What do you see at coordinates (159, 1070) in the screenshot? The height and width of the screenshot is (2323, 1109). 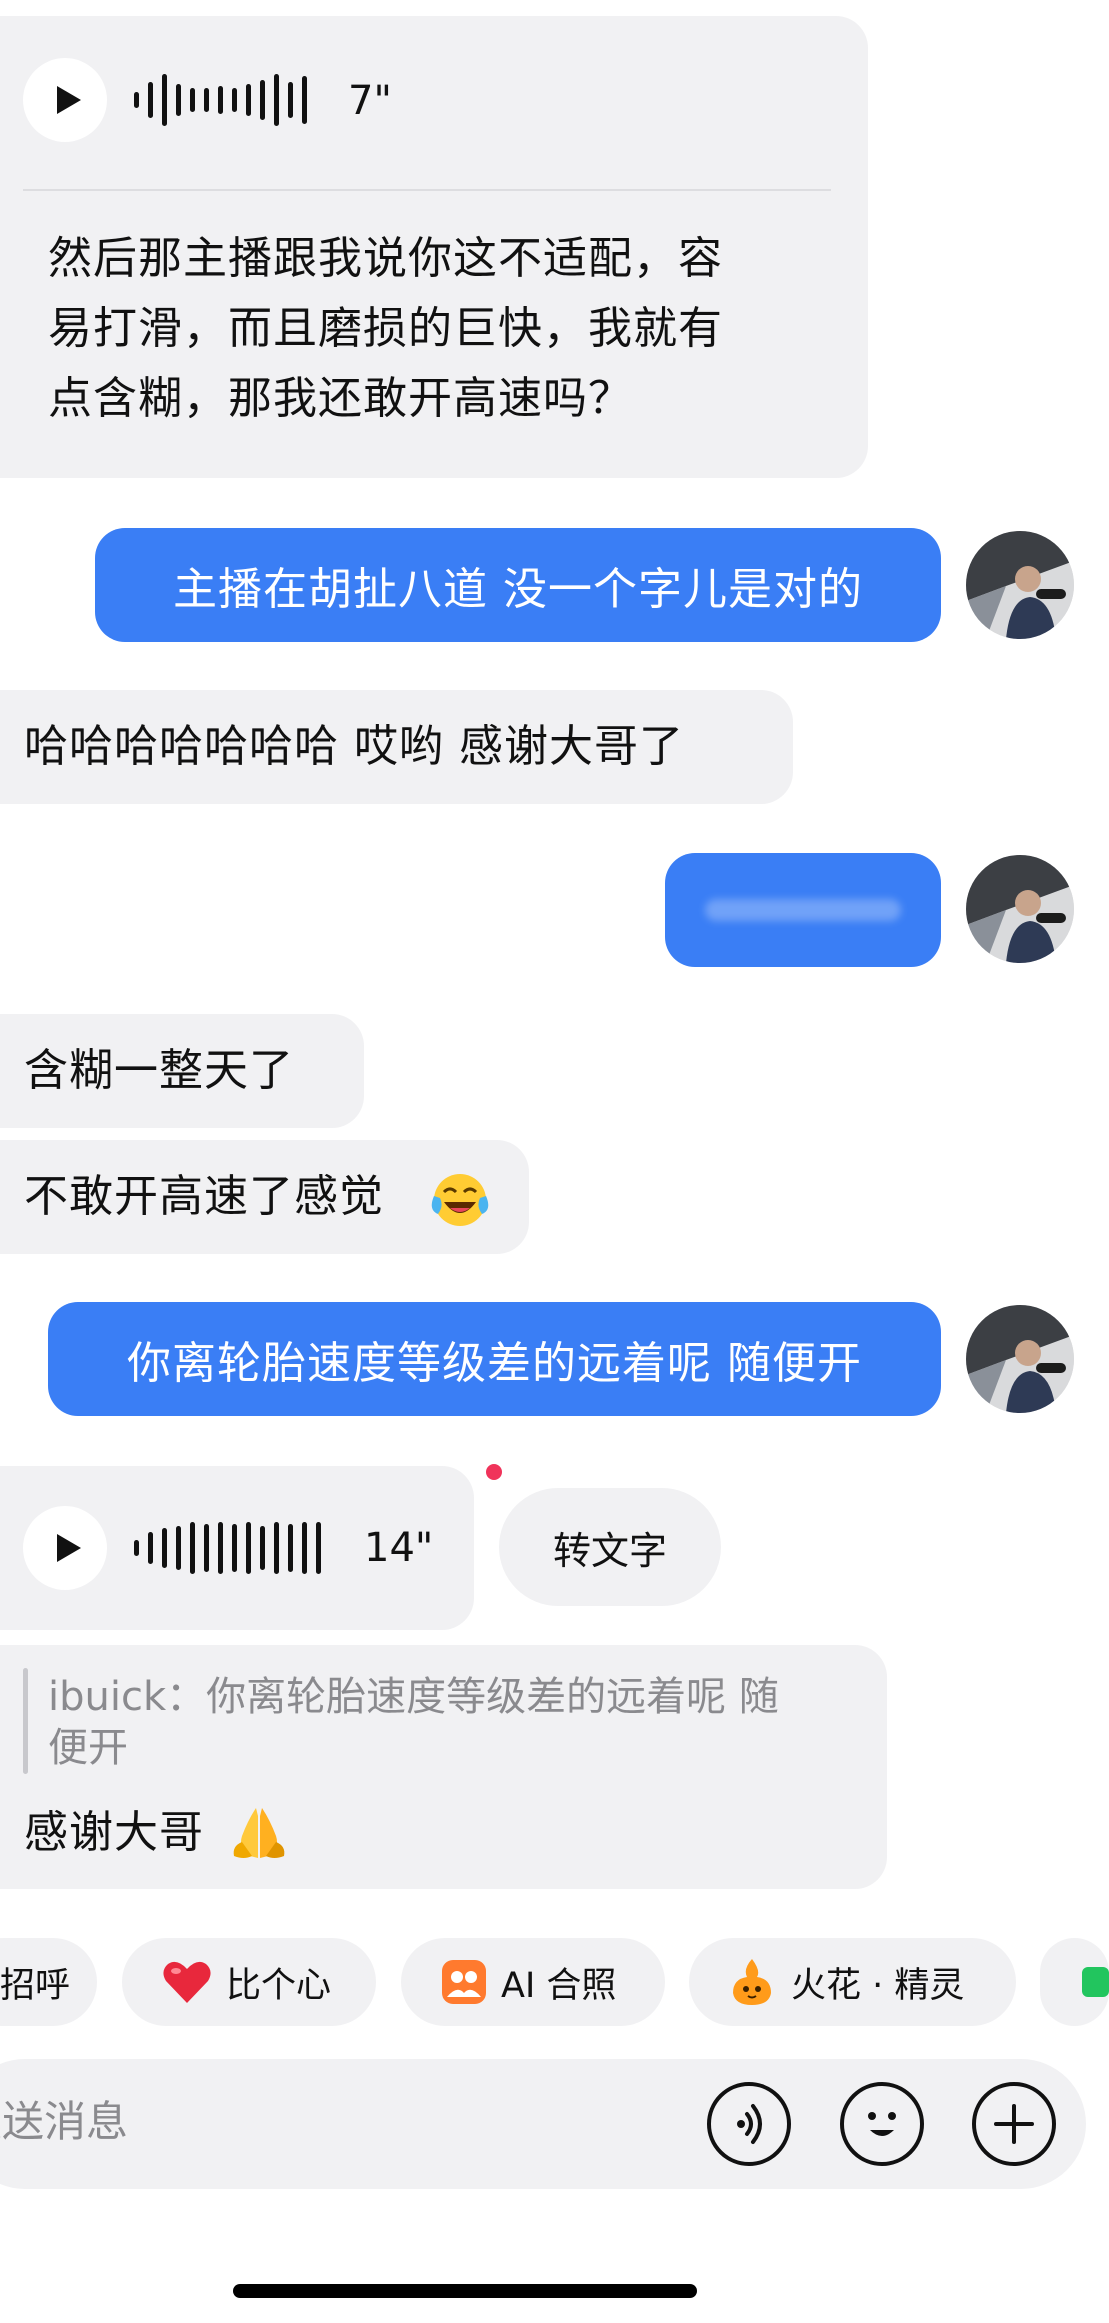 I see `message-text: 含糊一整天了` at bounding box center [159, 1070].